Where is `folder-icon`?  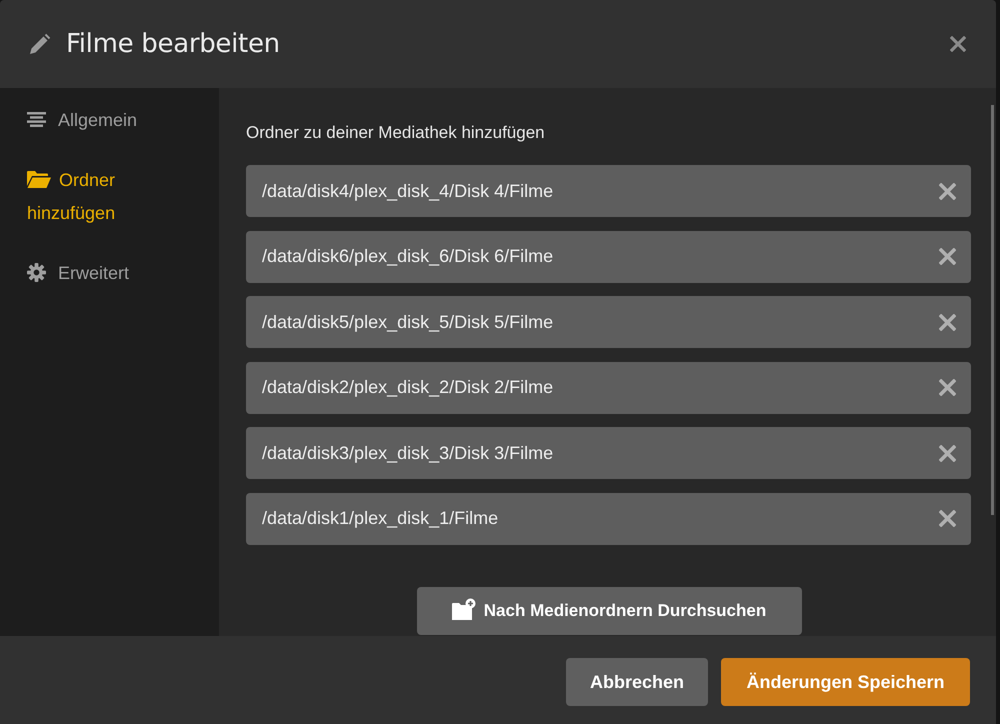 folder-icon is located at coordinates (39, 179).